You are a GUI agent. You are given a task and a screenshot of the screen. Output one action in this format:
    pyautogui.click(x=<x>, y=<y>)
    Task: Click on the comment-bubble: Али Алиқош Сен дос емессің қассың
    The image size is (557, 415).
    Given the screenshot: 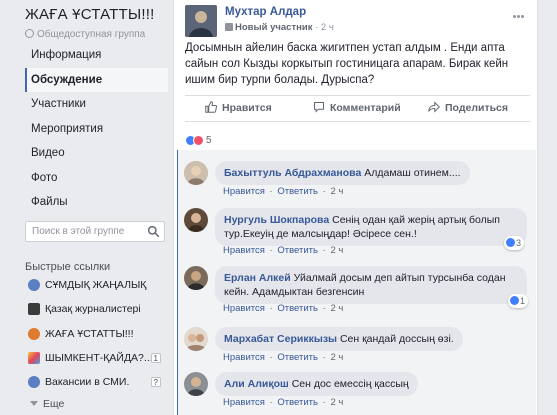 What is the action you would take?
    pyautogui.click(x=316, y=384)
    